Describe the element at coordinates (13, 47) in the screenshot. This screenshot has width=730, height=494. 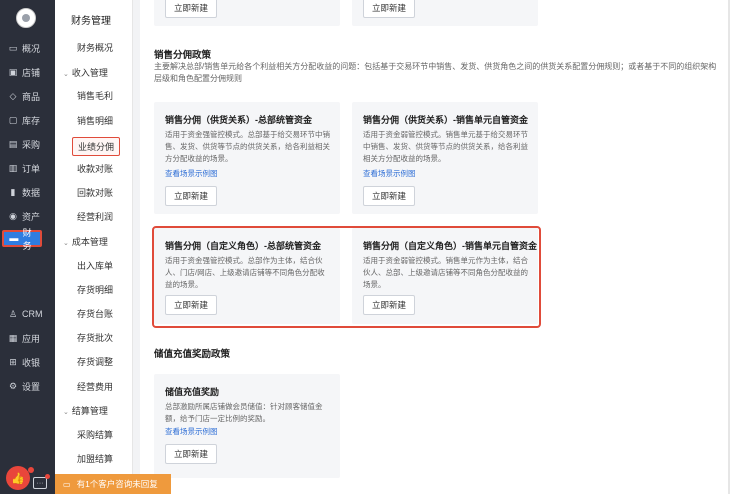
I see `monitor-icon: ▭` at that location.